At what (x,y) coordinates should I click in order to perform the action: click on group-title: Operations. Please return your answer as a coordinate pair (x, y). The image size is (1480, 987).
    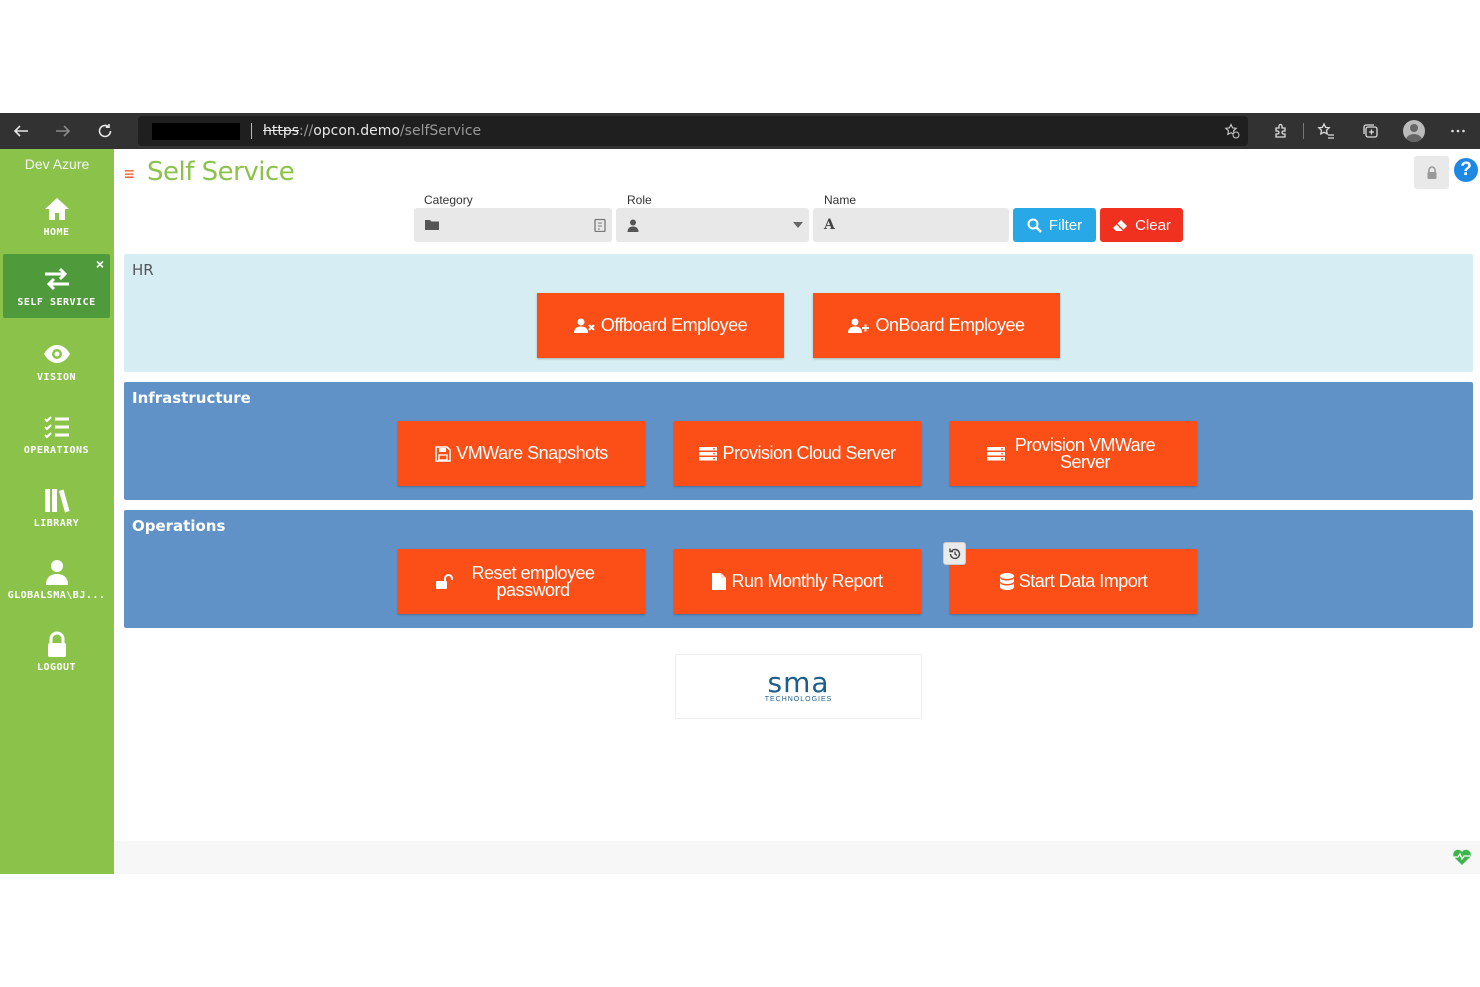
    Looking at the image, I should click on (179, 526).